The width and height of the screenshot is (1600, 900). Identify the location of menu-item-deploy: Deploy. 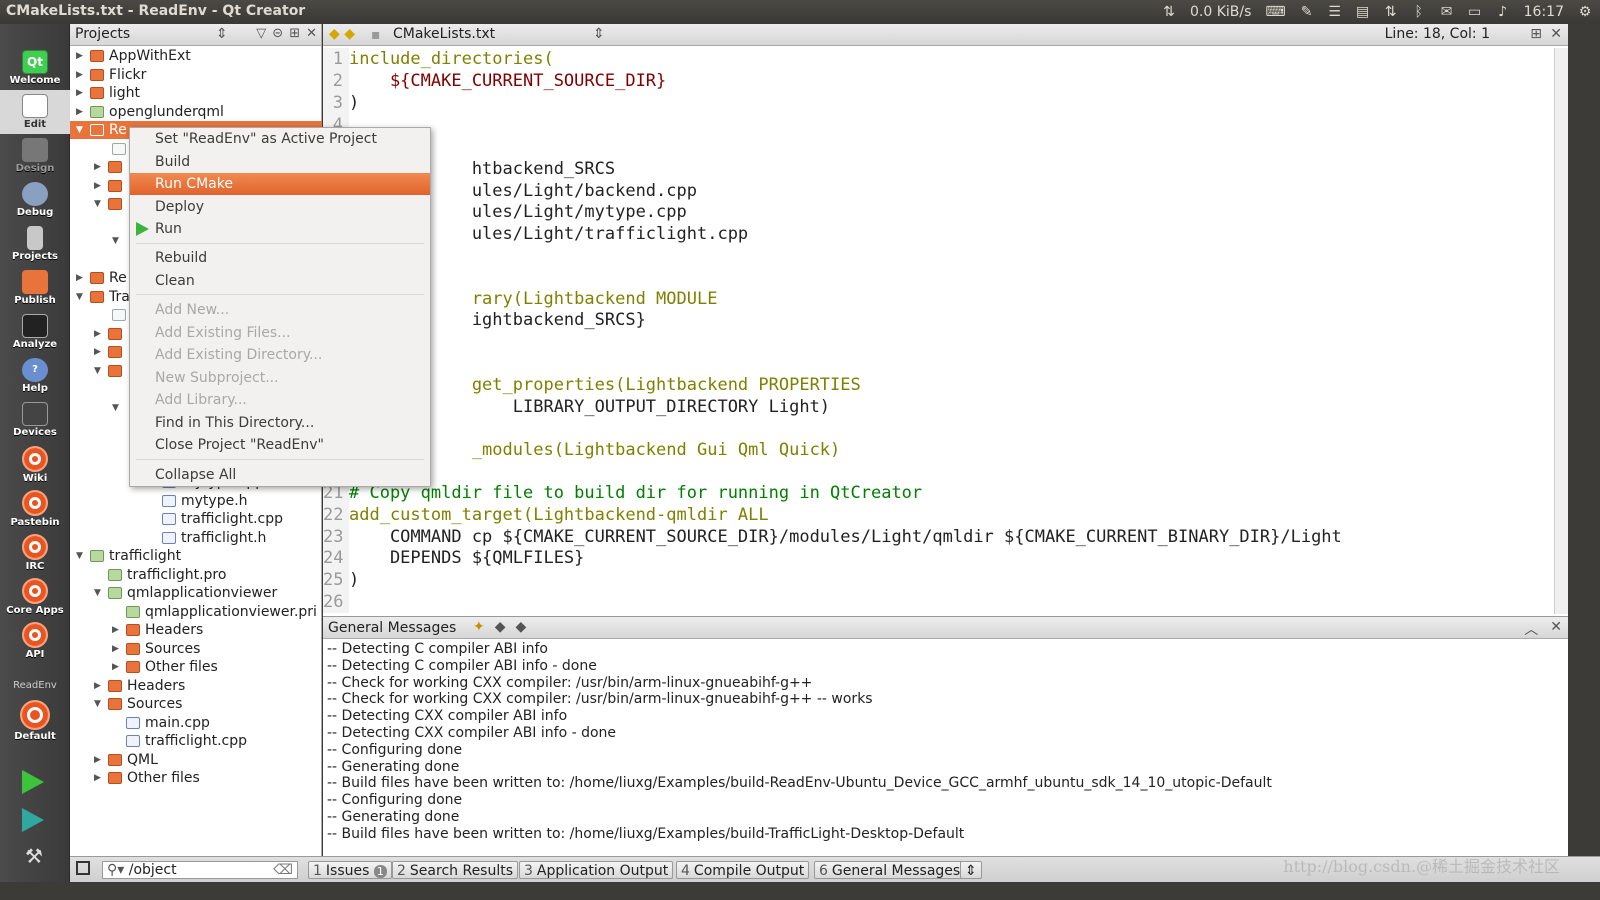
(280, 207).